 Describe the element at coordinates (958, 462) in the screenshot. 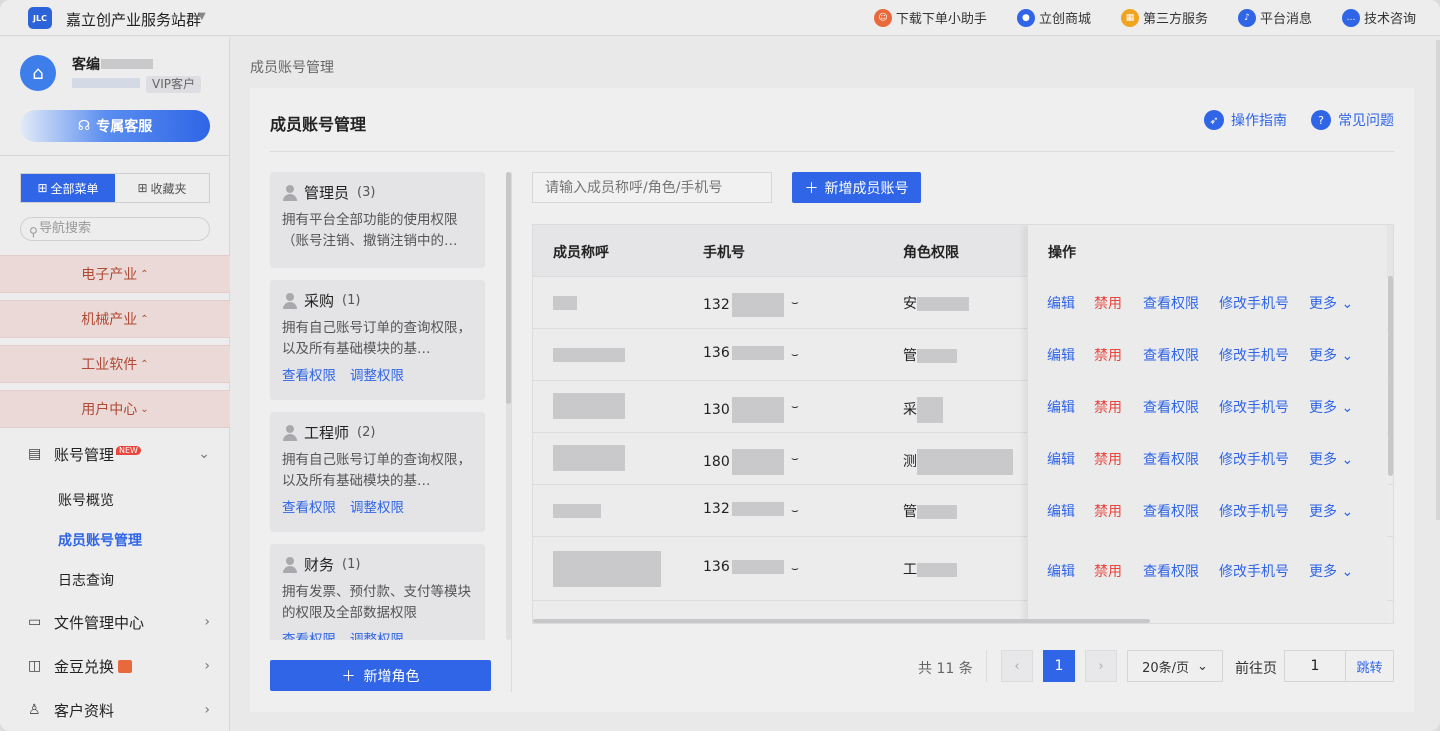

I see `role-cell: 测` at that location.